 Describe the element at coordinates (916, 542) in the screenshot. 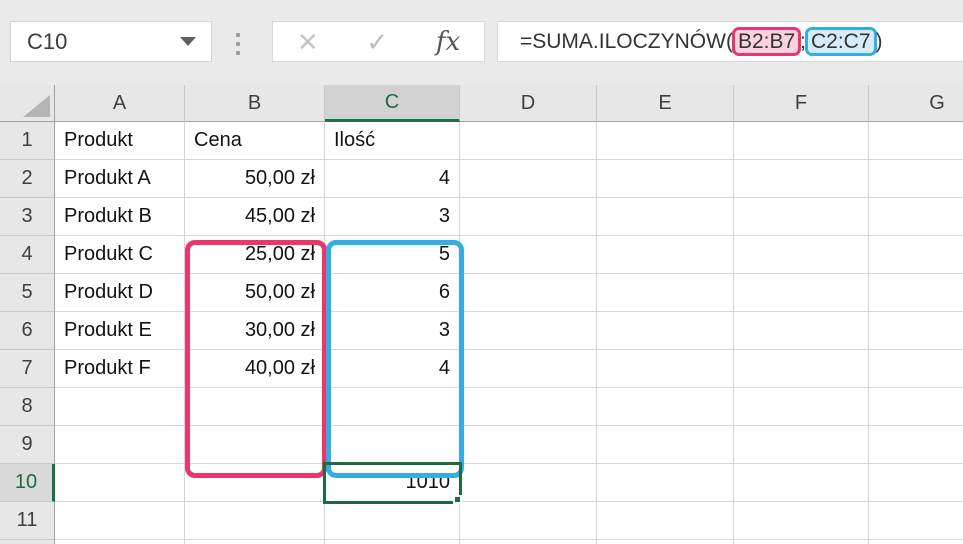

I see `cell-G12` at that location.